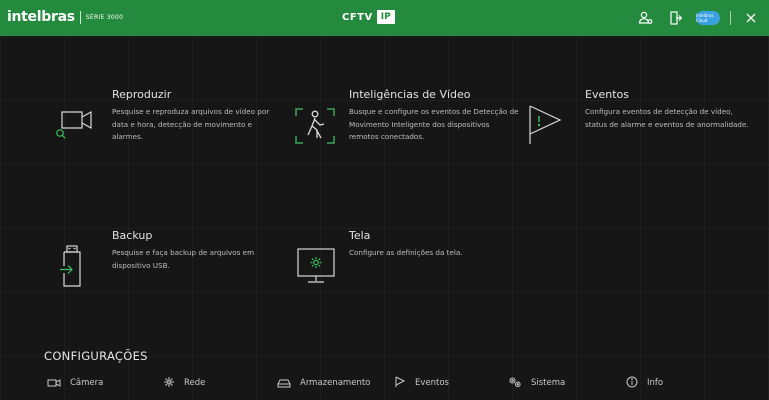  What do you see at coordinates (87, 382) in the screenshot?
I see `config-item-label: Câmera` at bounding box center [87, 382].